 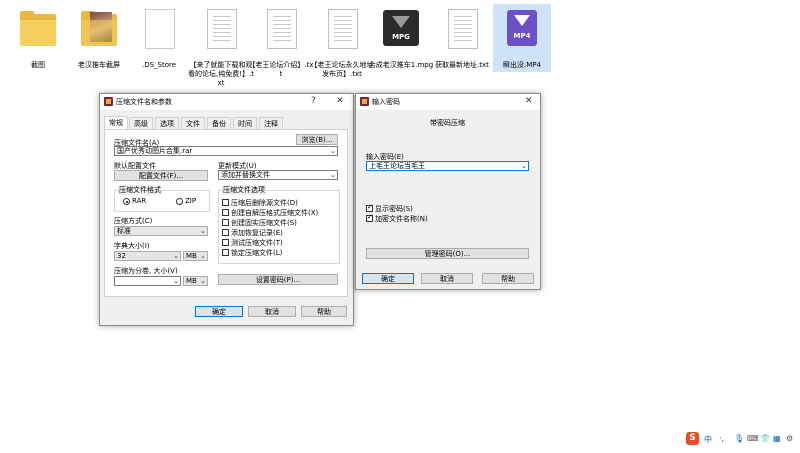 I want to click on archive-dialog-title: 压缩文件名和参数, so click(x=144, y=102).